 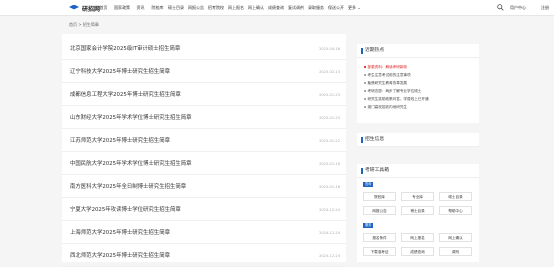 What do you see at coordinates (455, 210) in the screenshot?
I see `tool-button: 帮助中心` at bounding box center [455, 210].